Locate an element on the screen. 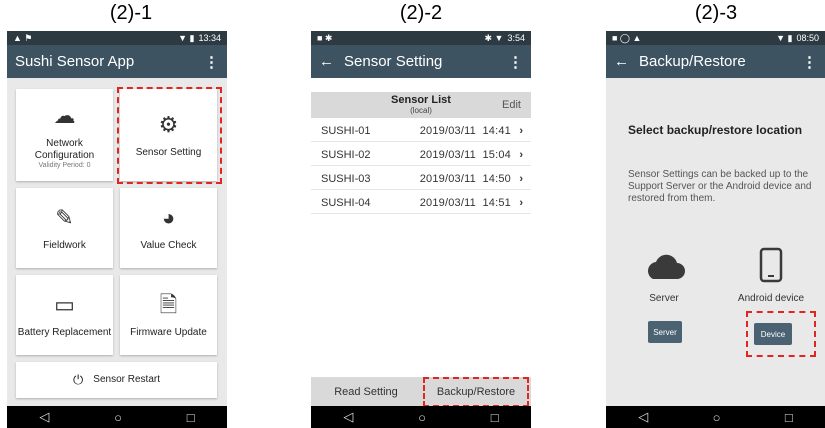  caption-2: (2)-2 is located at coordinates (421, 13).